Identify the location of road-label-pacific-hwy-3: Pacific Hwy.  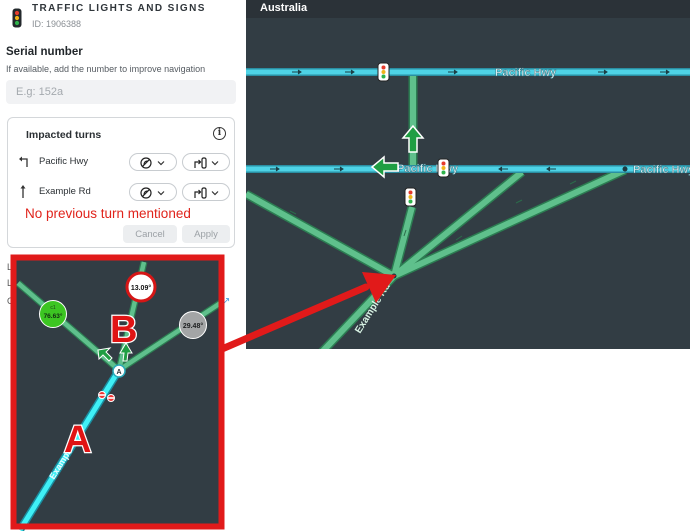
(661, 170).